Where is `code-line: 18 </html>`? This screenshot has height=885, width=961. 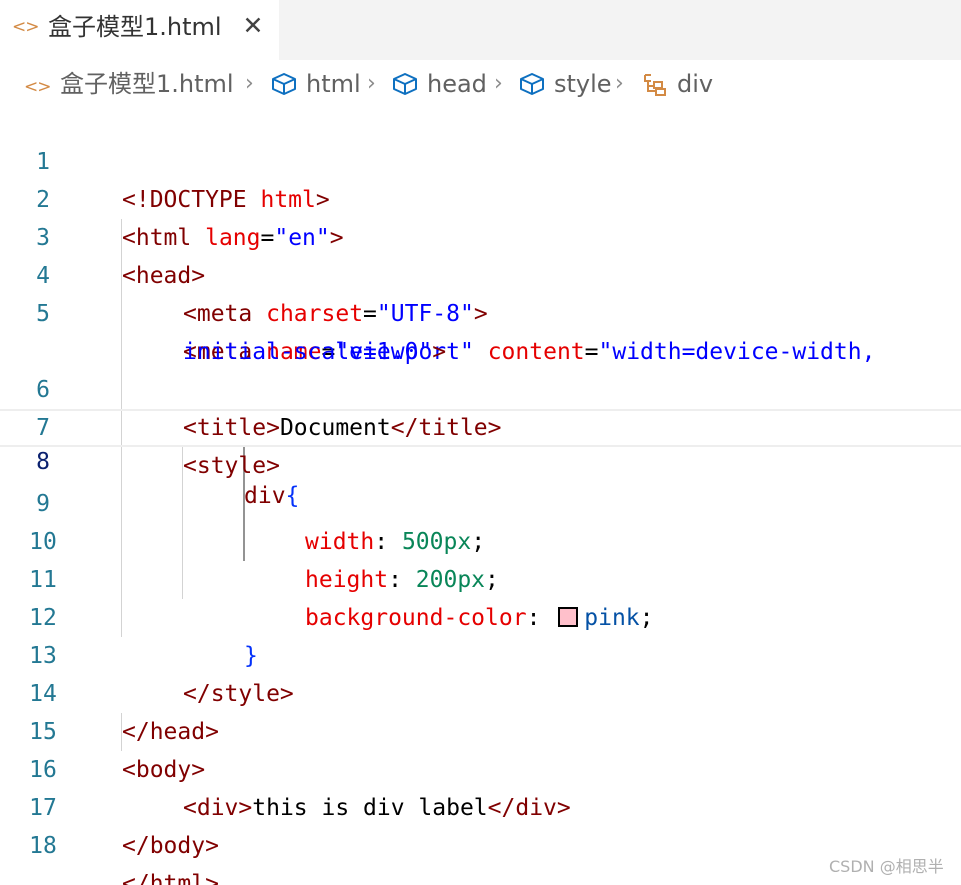
code-line: 18 </html> is located at coordinates (480, 837).